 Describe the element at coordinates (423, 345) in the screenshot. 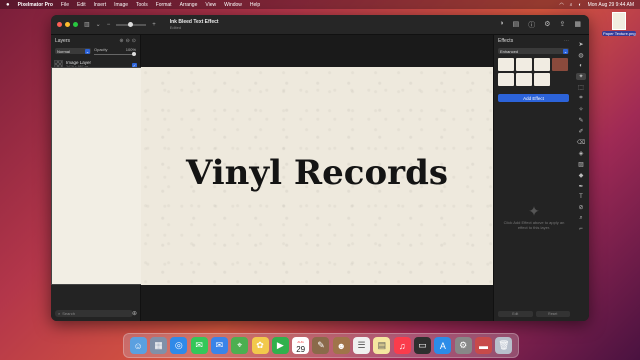

I see `tv-icon: ▭` at that location.